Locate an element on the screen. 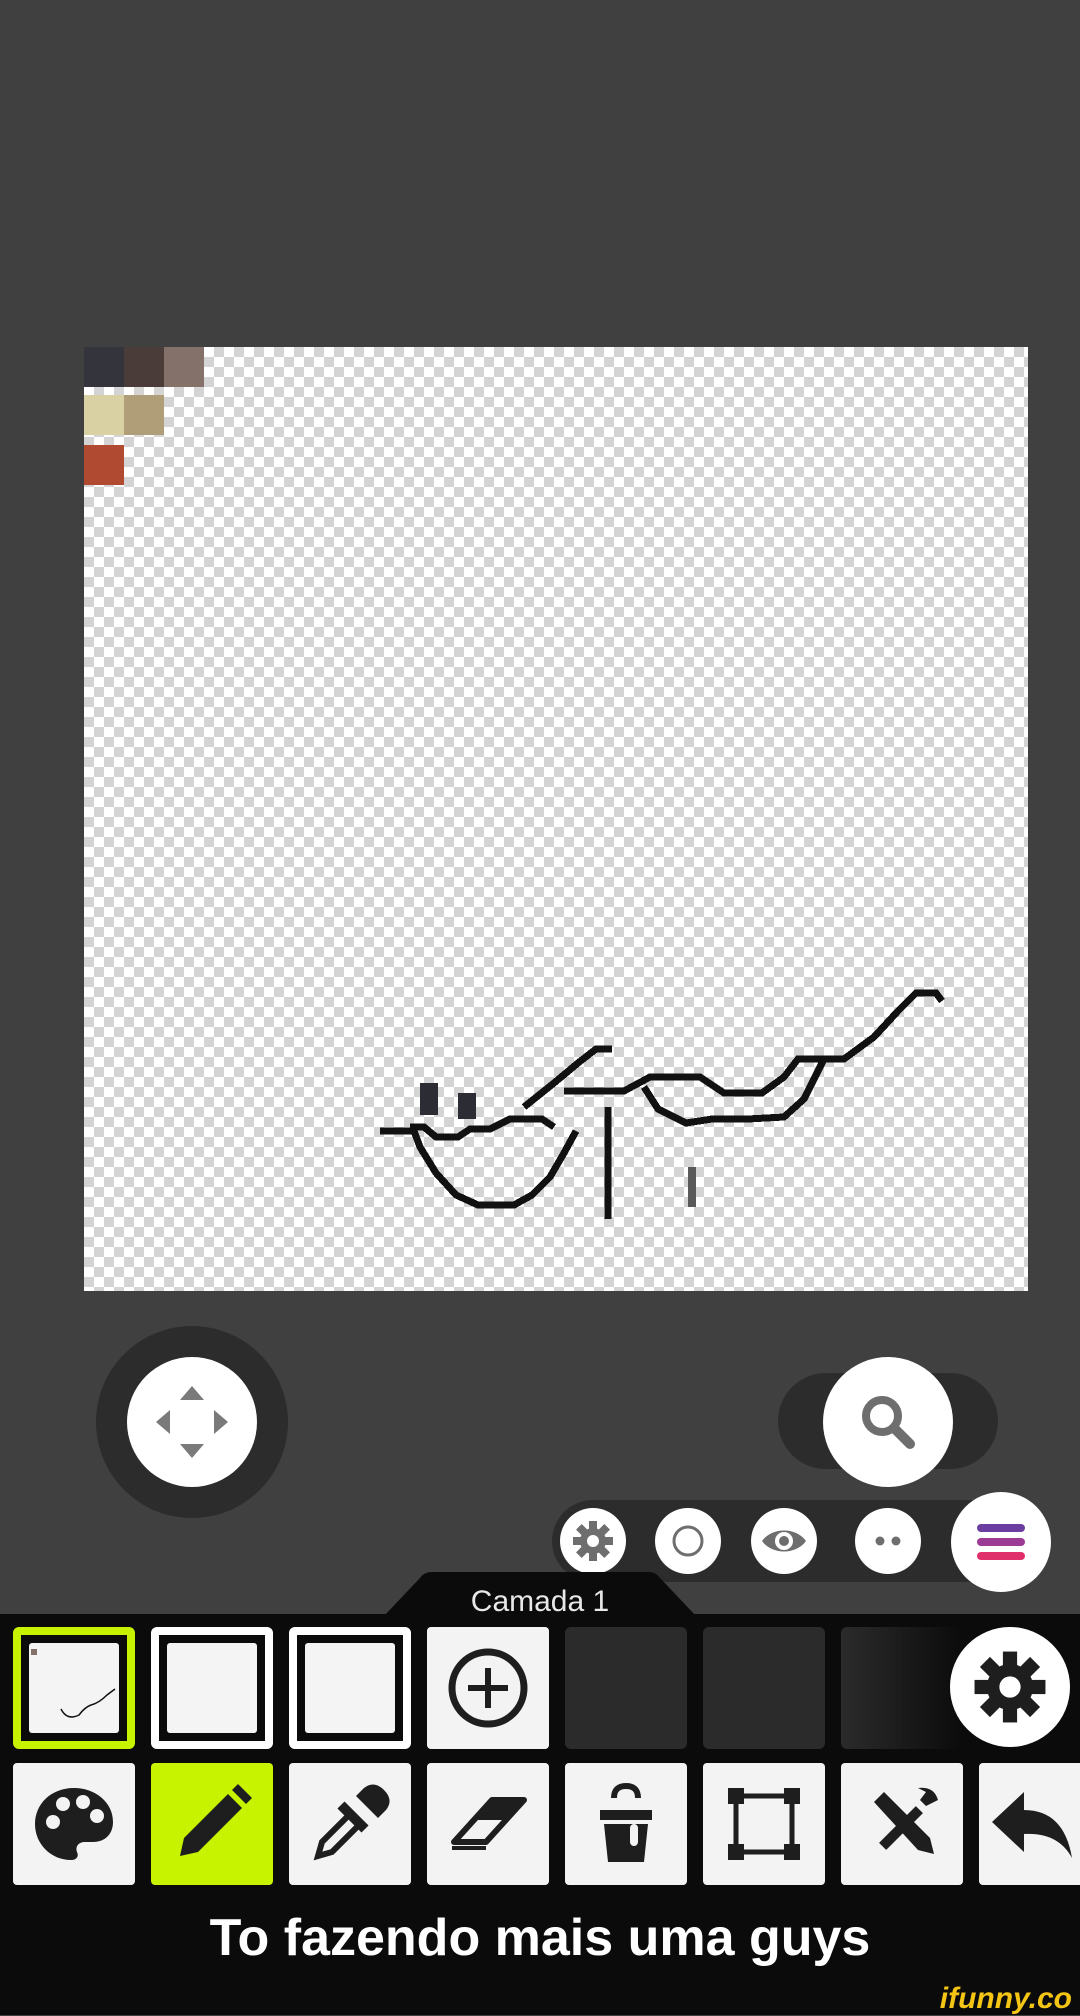 The height and width of the screenshot is (2016, 1080). eyedropper-icon is located at coordinates (351, 1822).